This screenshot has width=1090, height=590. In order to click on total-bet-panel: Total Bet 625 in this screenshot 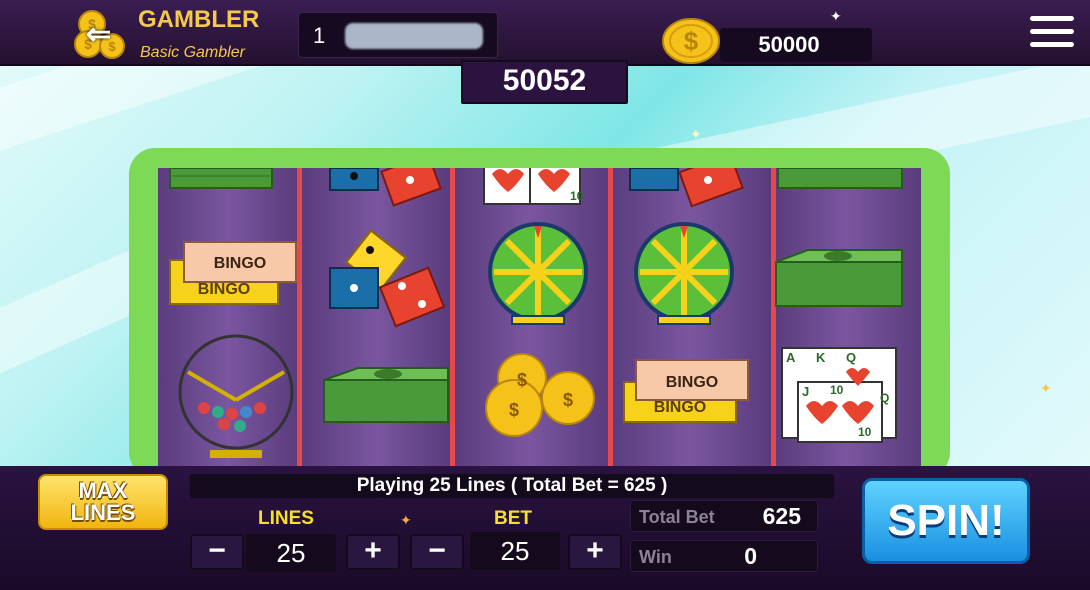, I will do `click(724, 516)`.